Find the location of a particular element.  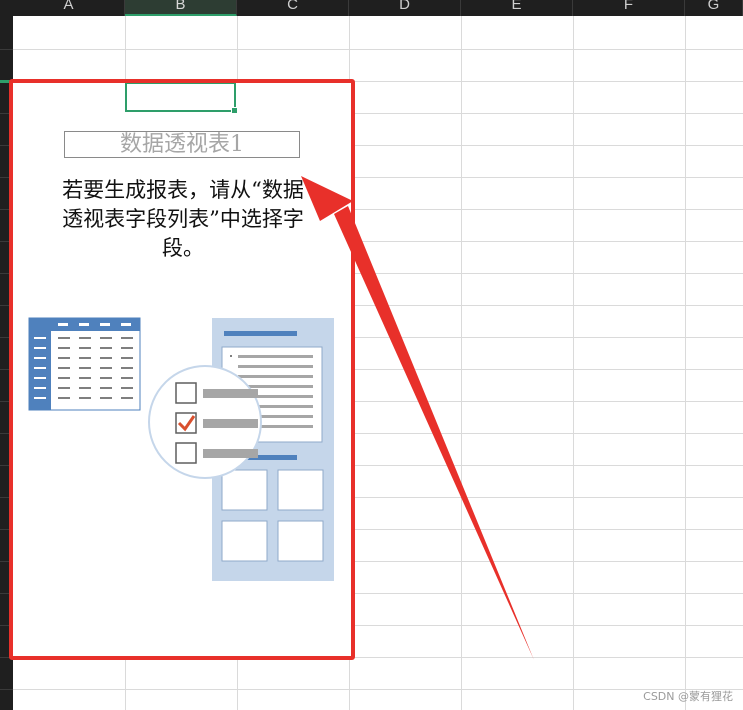

watermark: CSDN @蒙有狸花 is located at coordinates (688, 696).